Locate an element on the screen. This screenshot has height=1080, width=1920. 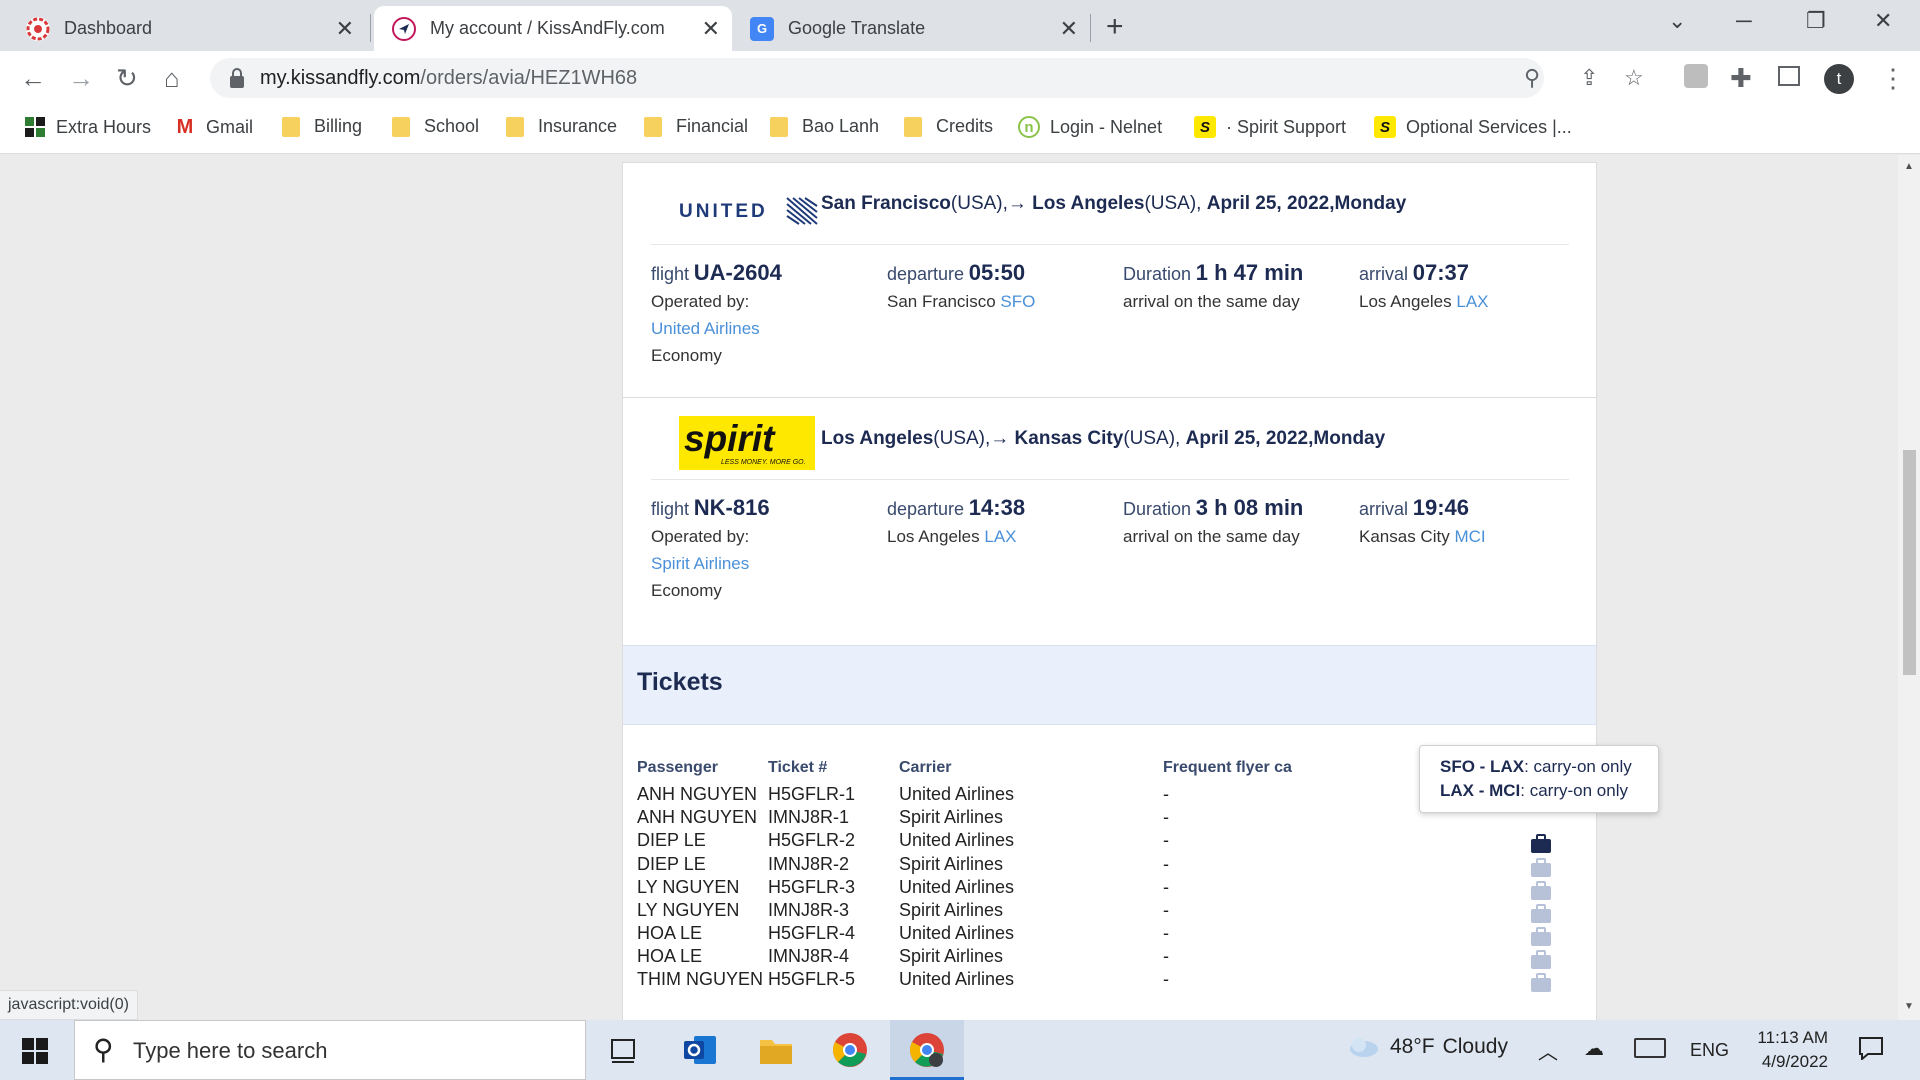
url-text: my.kissandfly.com/orders/avia/HEZ1WH68 is located at coordinates (448, 78).